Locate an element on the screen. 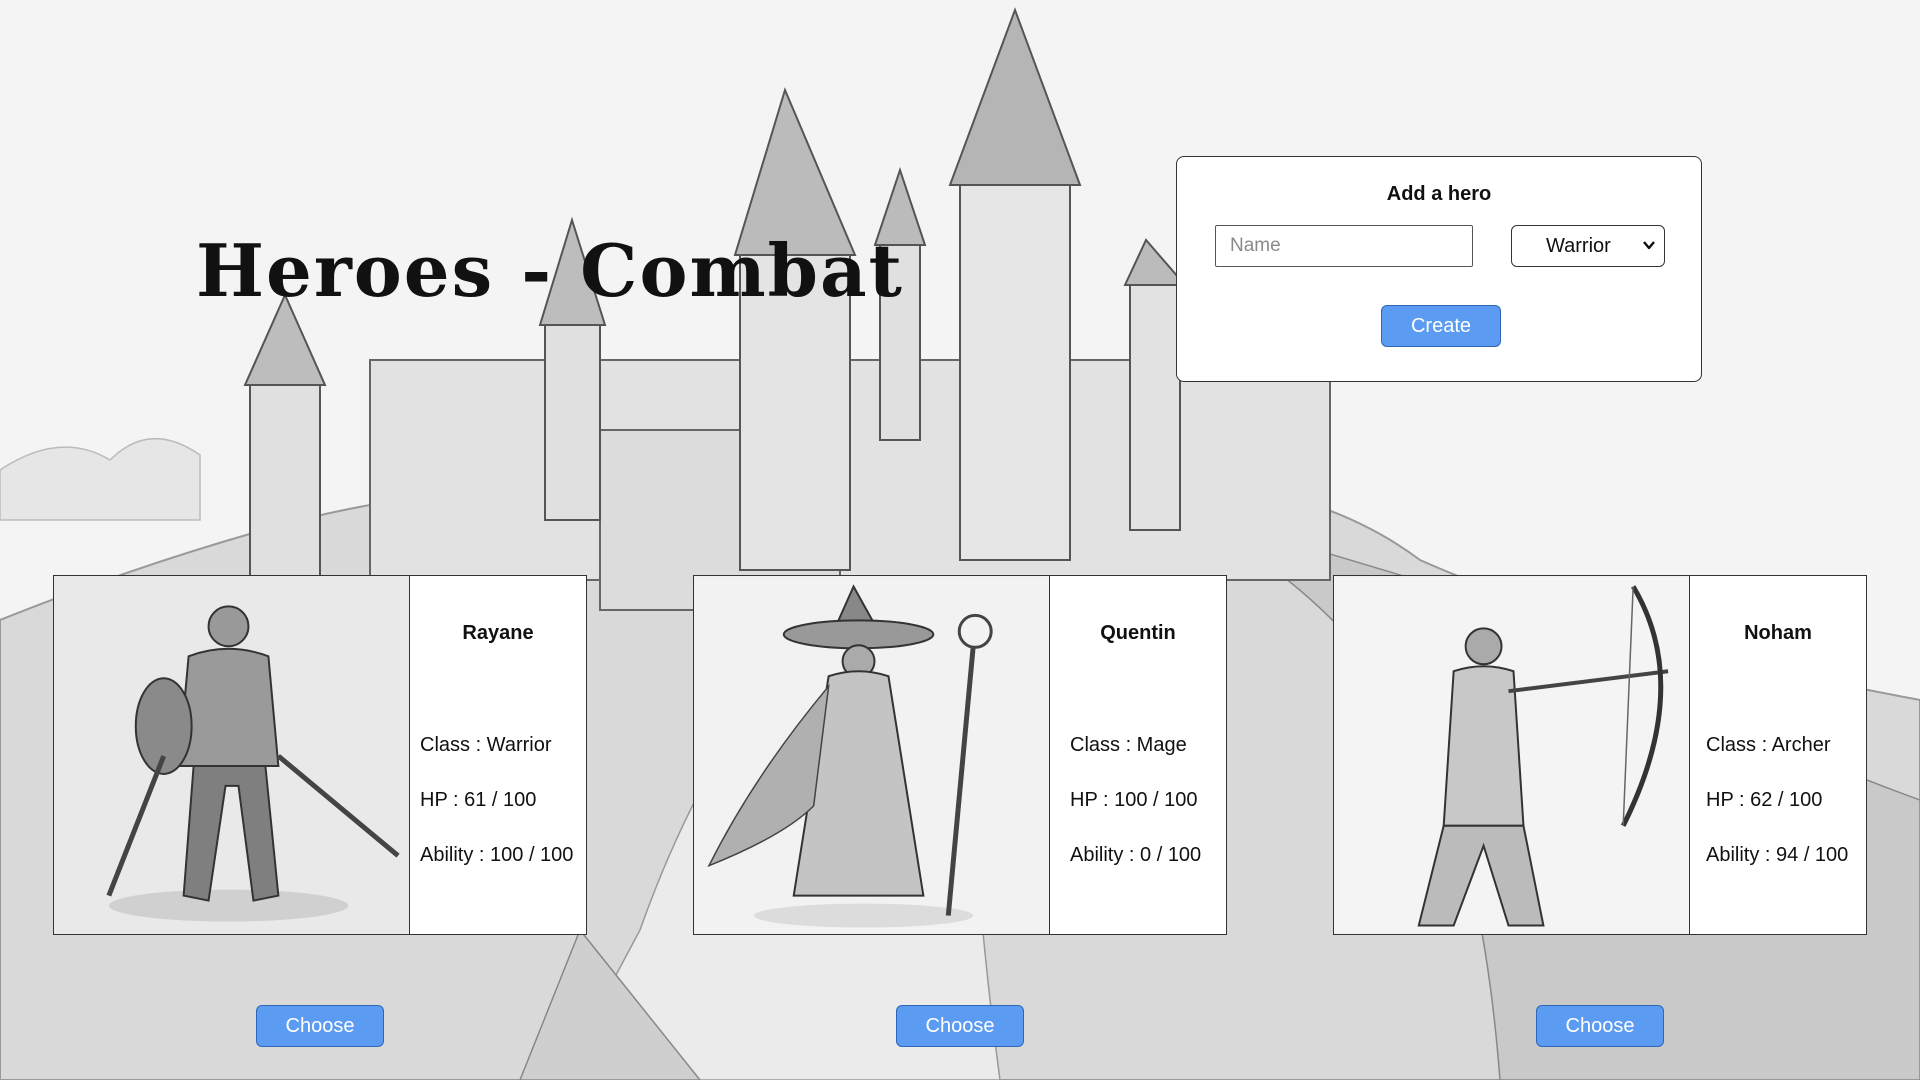 The height and width of the screenshot is (1080, 1920). warrior-portrait is located at coordinates (232, 755).